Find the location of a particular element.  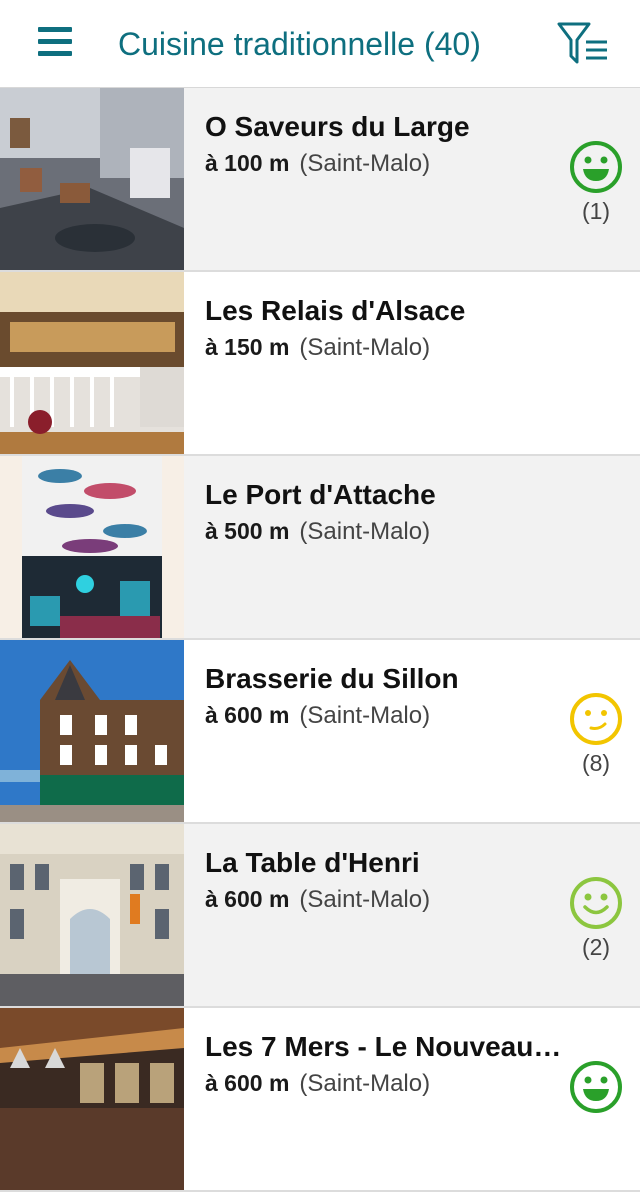

restaurant-location: à 500 m (Saint-Malo) is located at coordinates (317, 531).